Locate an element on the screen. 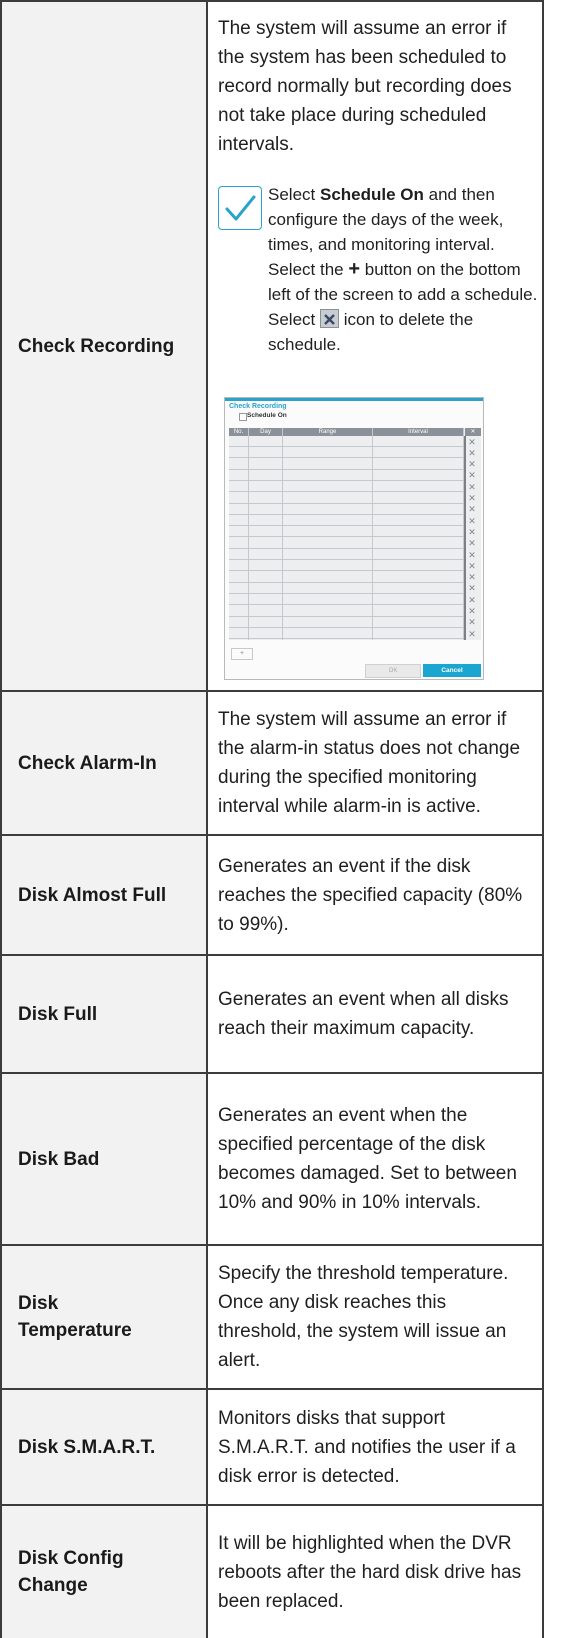  add-schedule-button: + is located at coordinates (242, 654).